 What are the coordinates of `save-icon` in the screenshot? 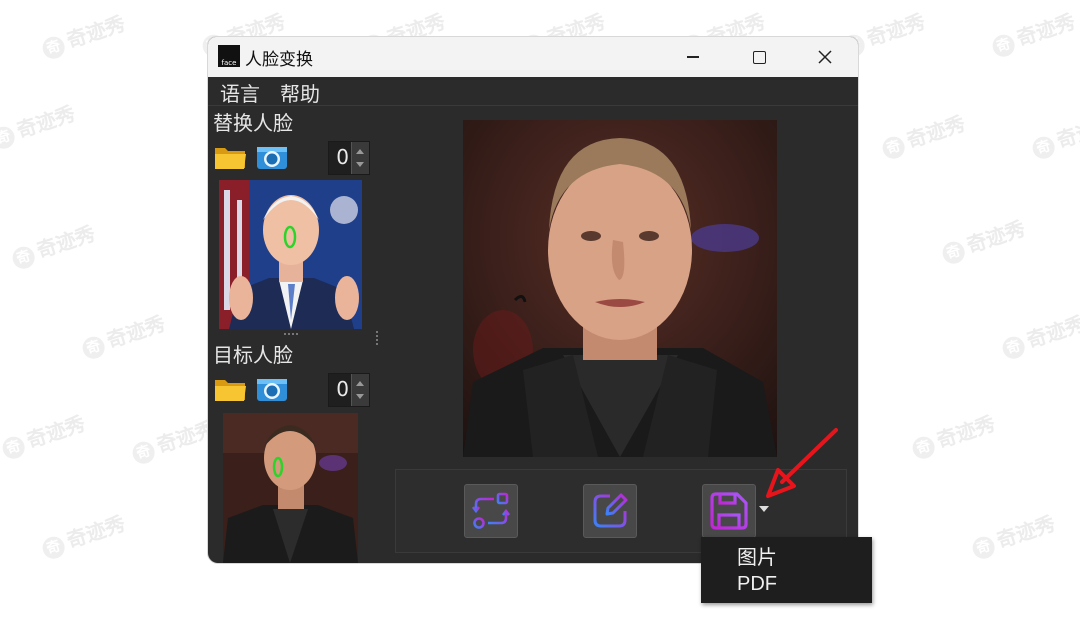 It's located at (729, 511).